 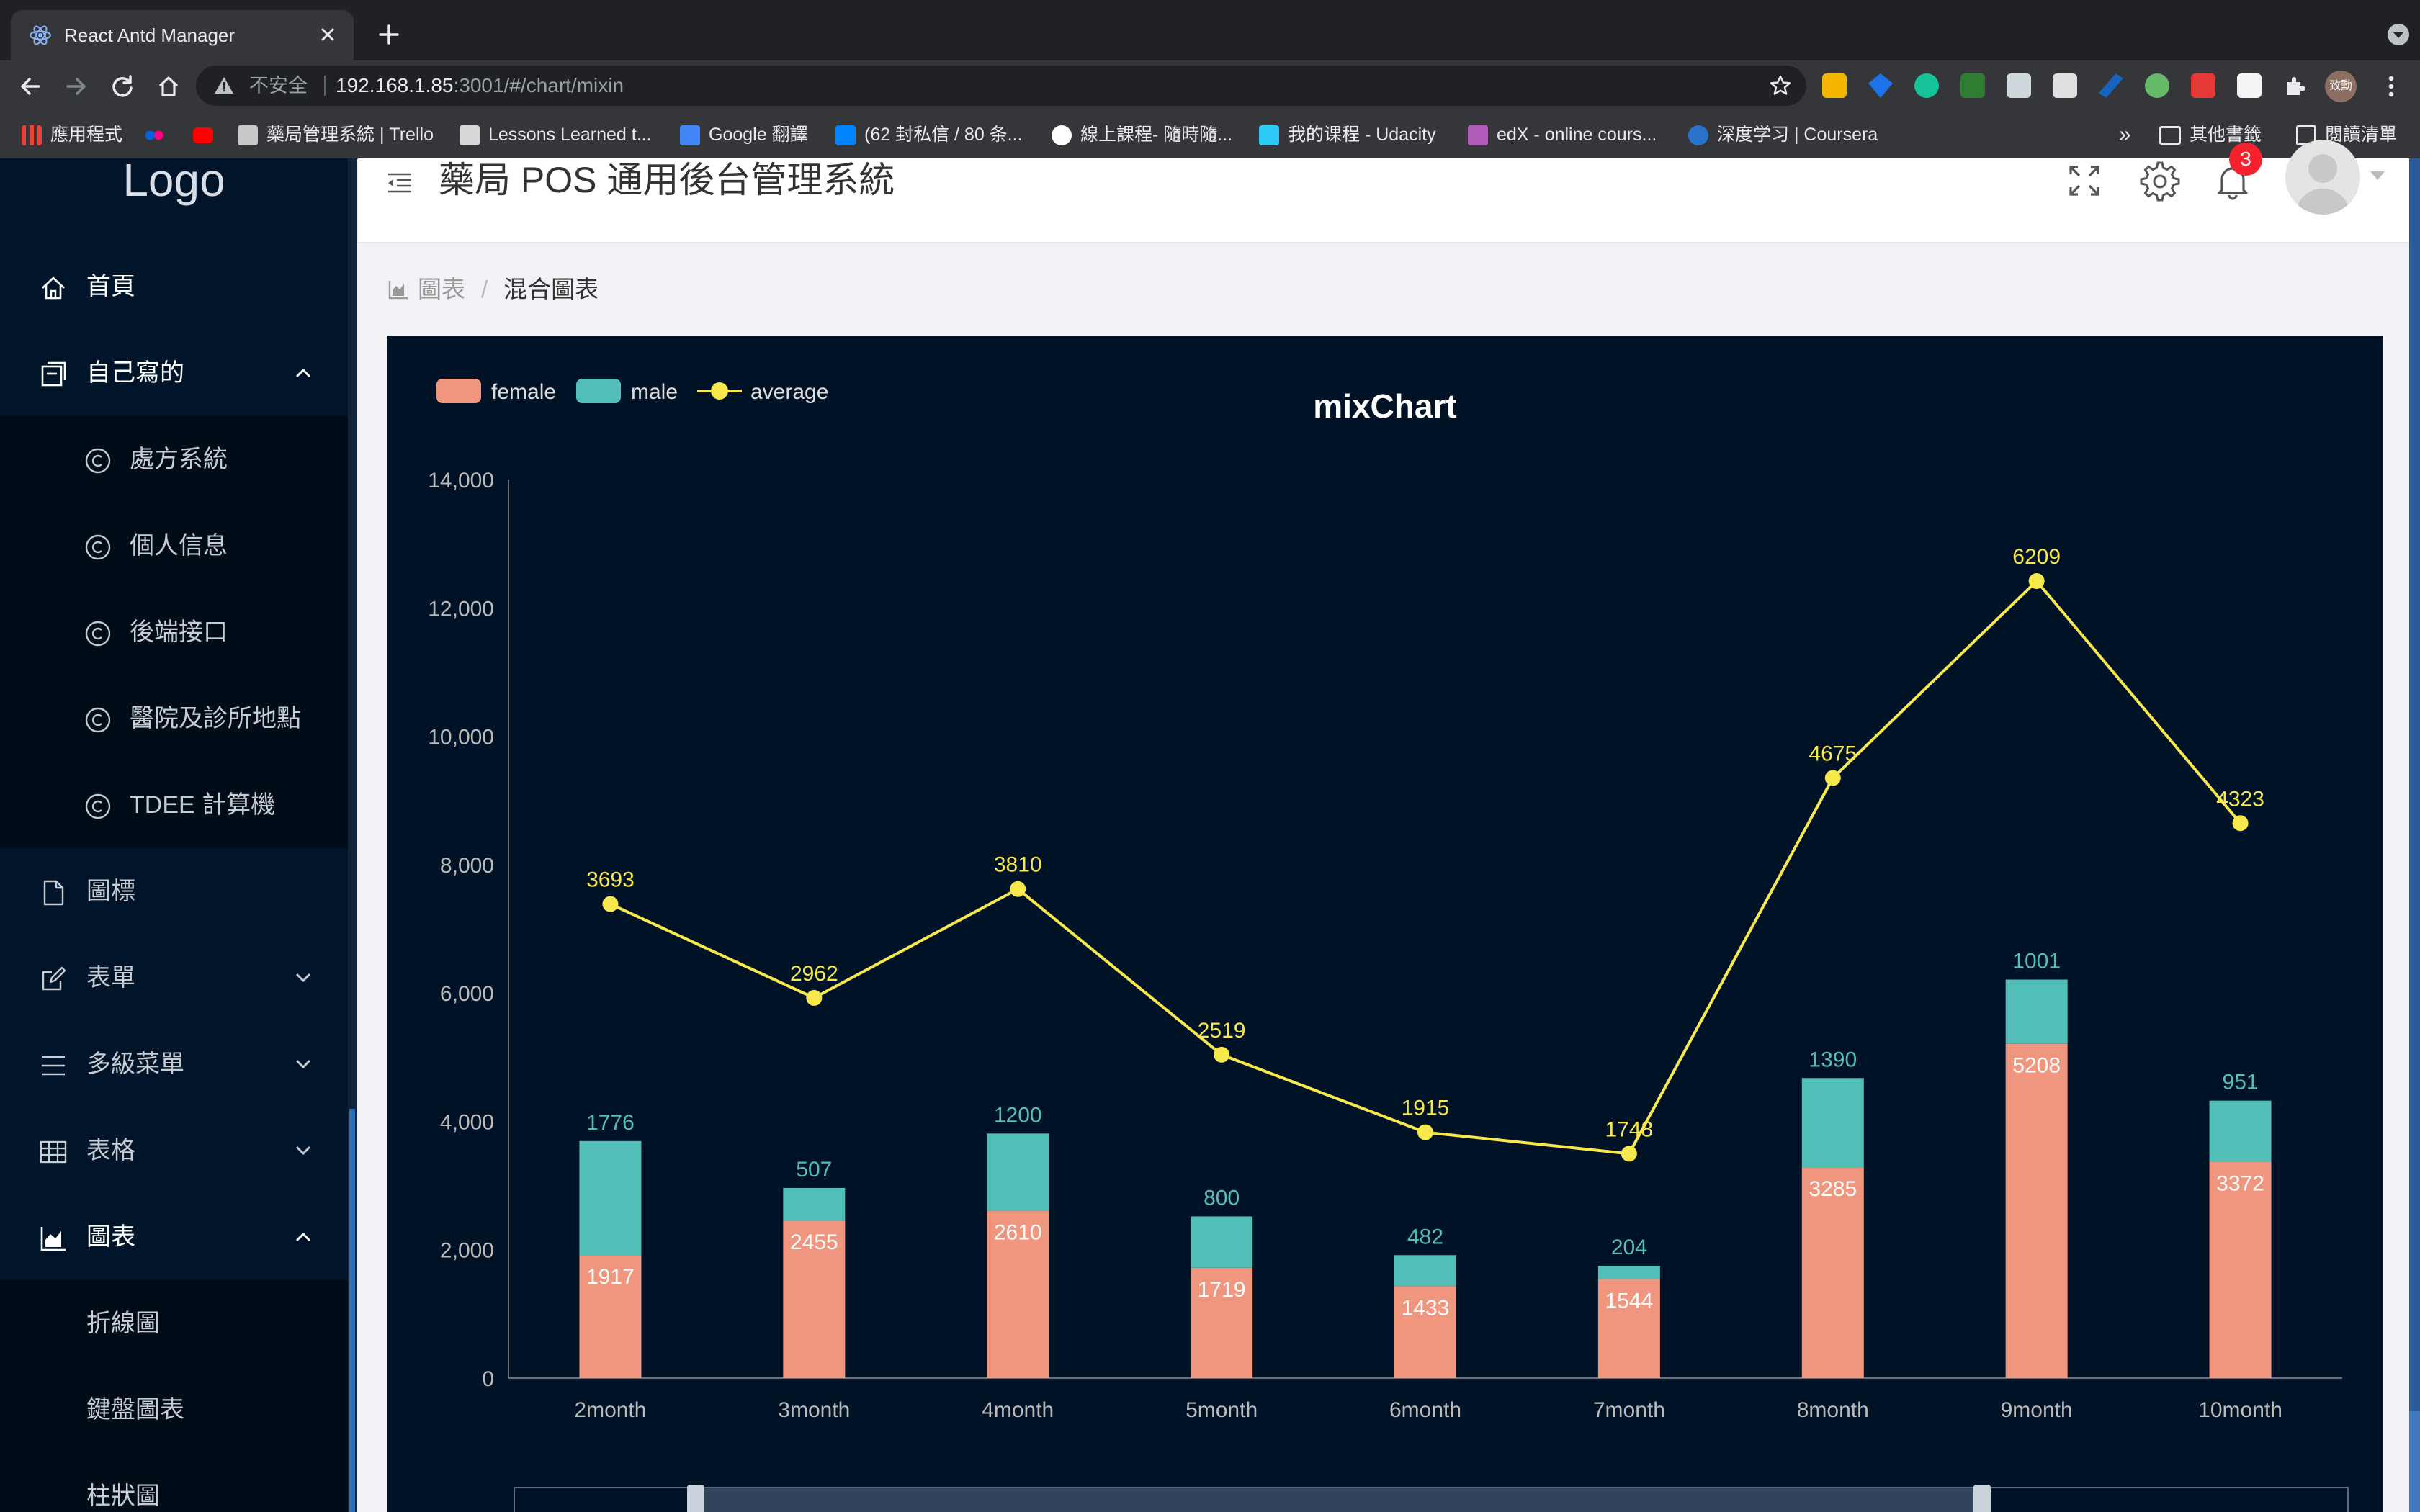 I want to click on url-text: 192.168.1.85:3001/#/chart/mixin, so click(x=480, y=86).